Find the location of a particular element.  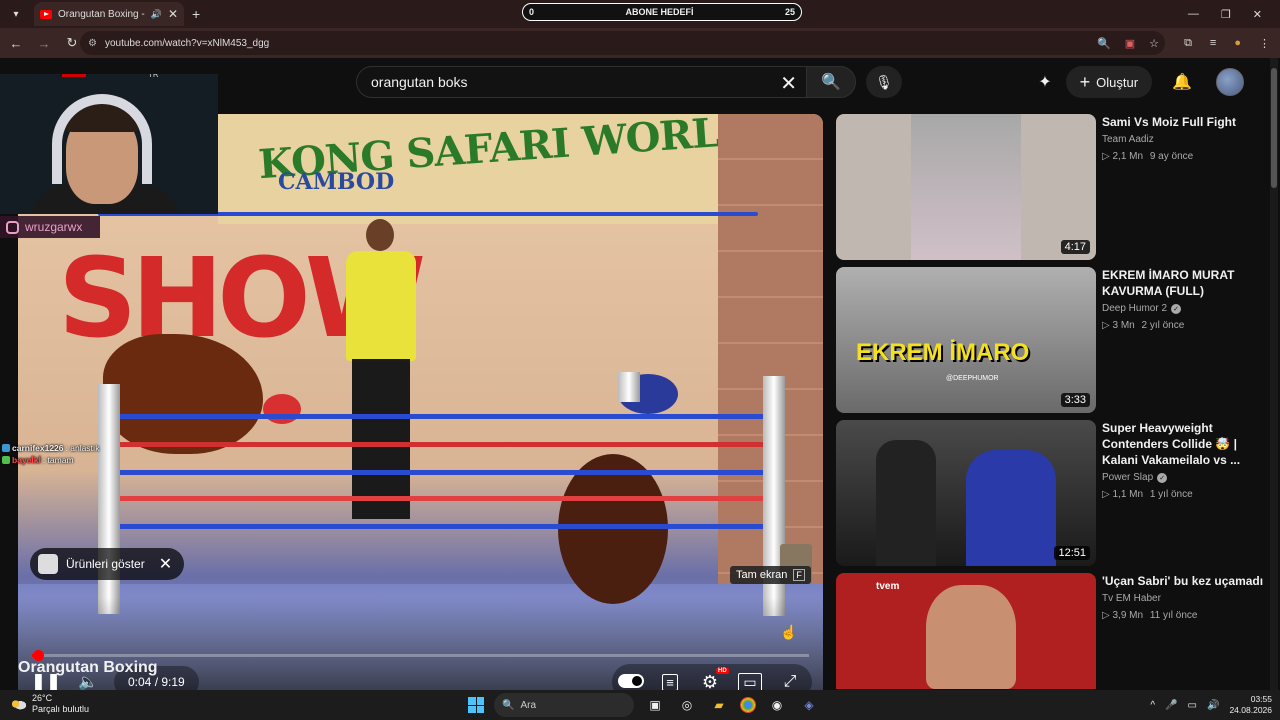

clock: 03:55 24.08.2026 is located at coordinates (1250, 705).